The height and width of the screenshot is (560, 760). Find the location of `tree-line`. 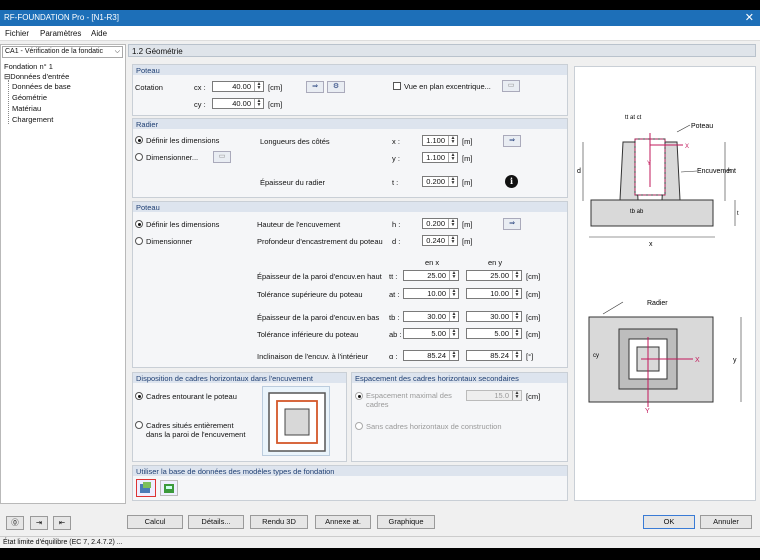

tree-line is located at coordinates (8, 102).